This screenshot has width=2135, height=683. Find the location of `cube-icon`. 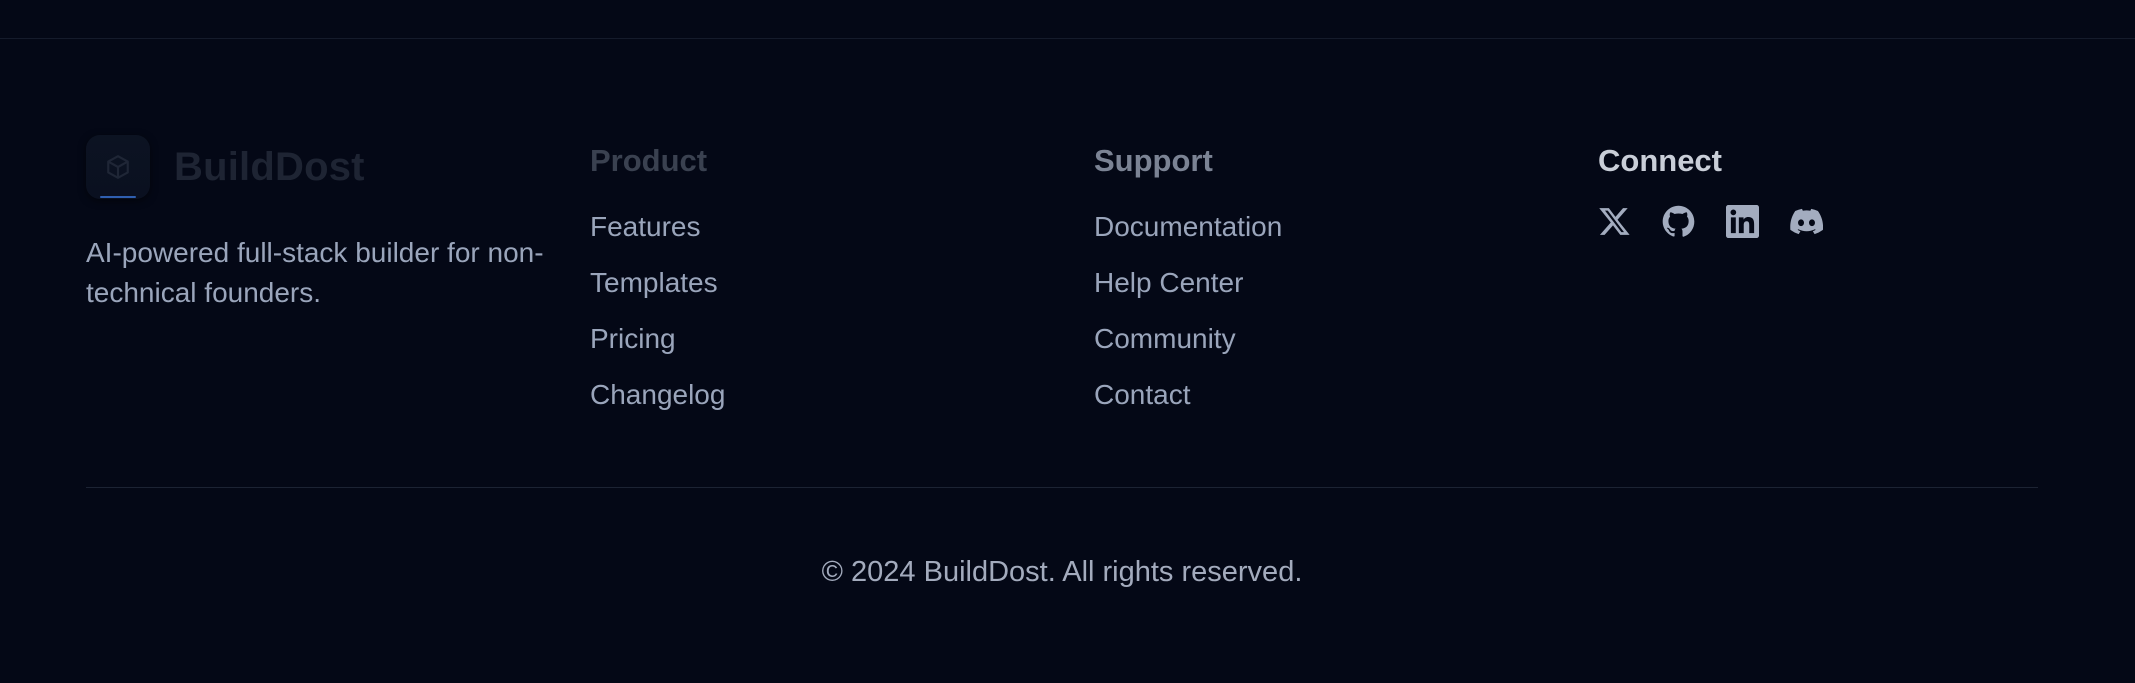

cube-icon is located at coordinates (118, 167).